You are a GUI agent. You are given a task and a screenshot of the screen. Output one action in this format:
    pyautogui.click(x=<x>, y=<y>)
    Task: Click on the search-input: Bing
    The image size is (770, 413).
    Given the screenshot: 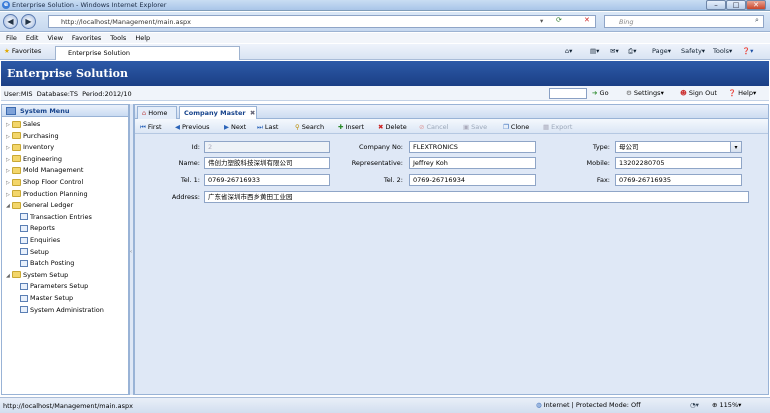 What is the action you would take?
    pyautogui.click(x=684, y=21)
    